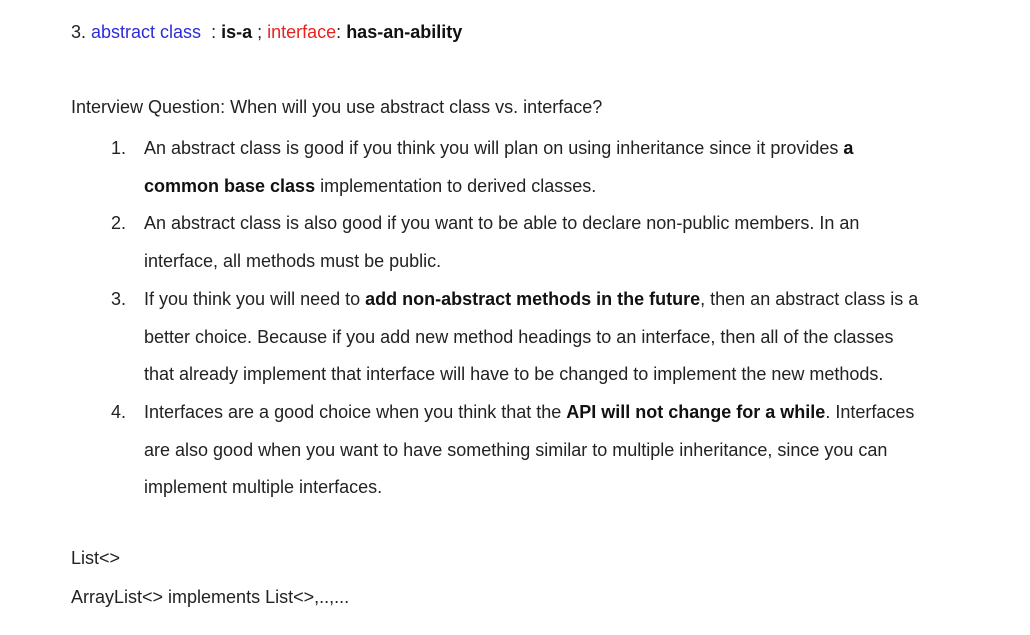 The width and height of the screenshot is (1030, 635). I want to click on list-item-number: 2., so click(119, 223).